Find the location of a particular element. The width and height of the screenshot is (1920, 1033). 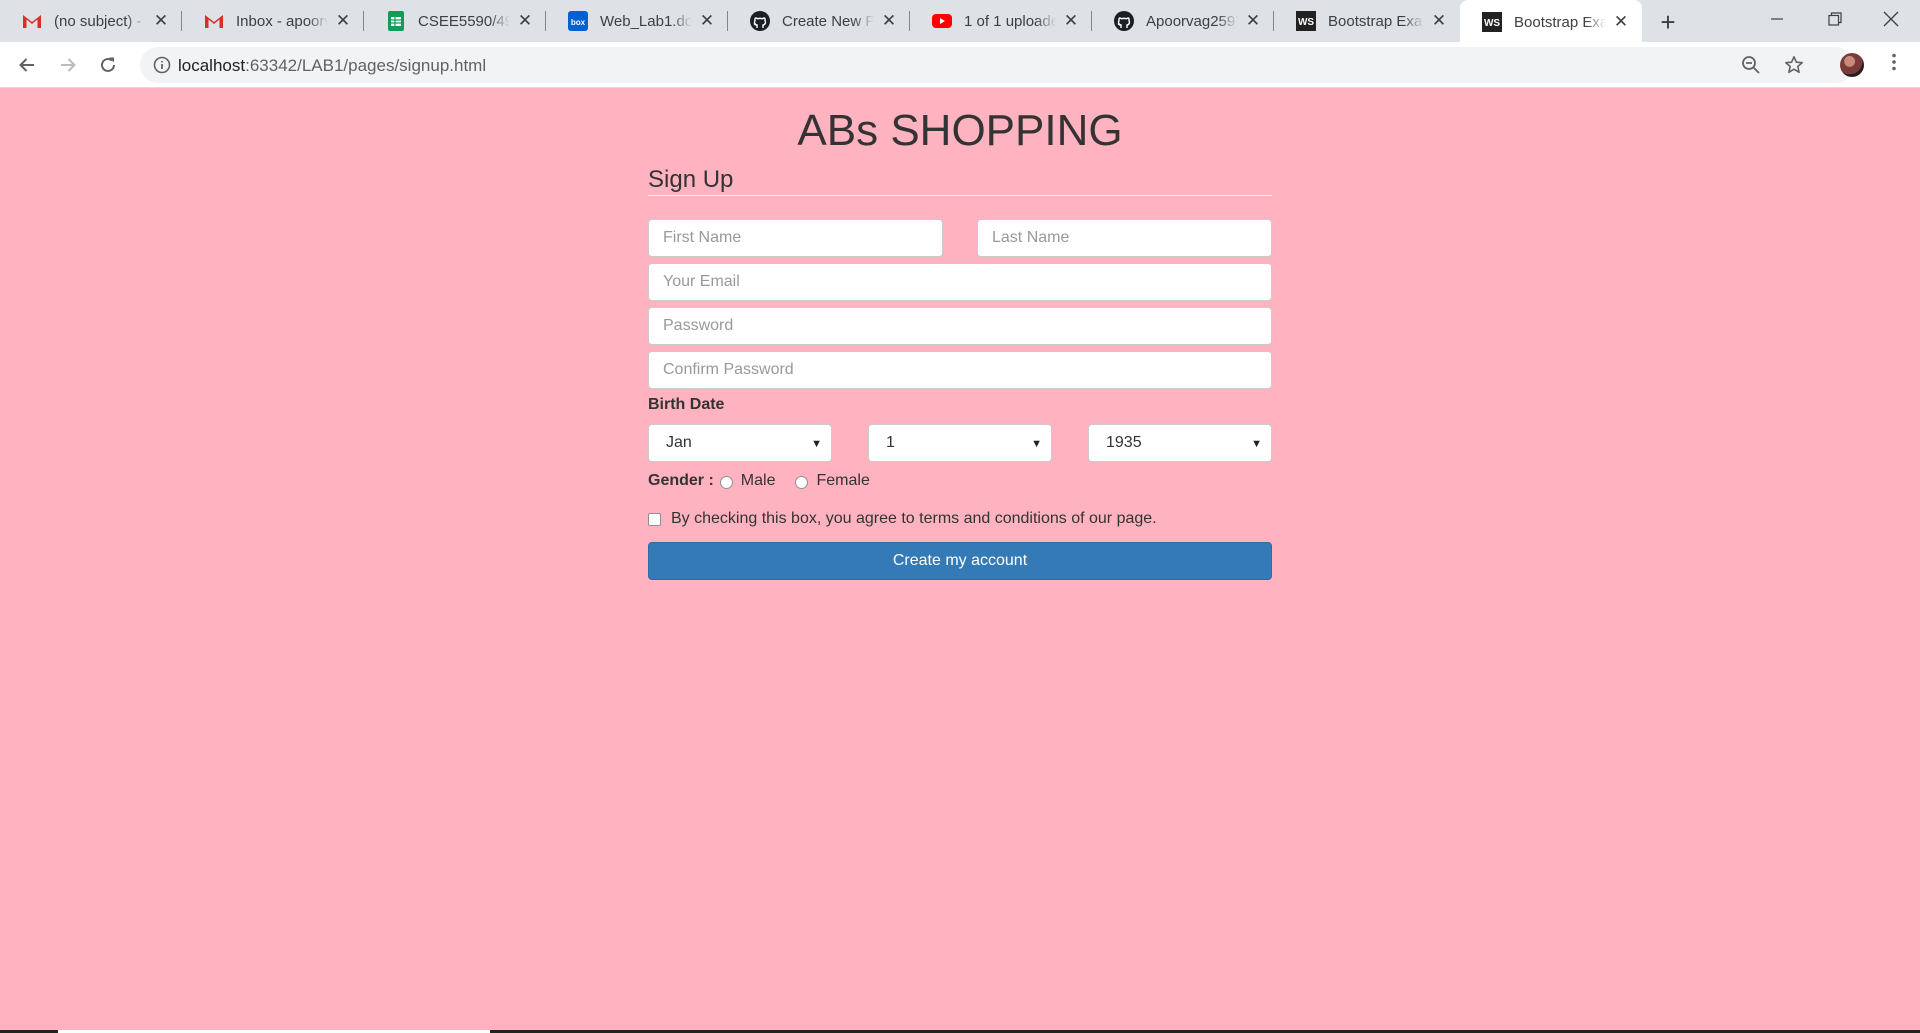

name-row is located at coordinates (960, 238).